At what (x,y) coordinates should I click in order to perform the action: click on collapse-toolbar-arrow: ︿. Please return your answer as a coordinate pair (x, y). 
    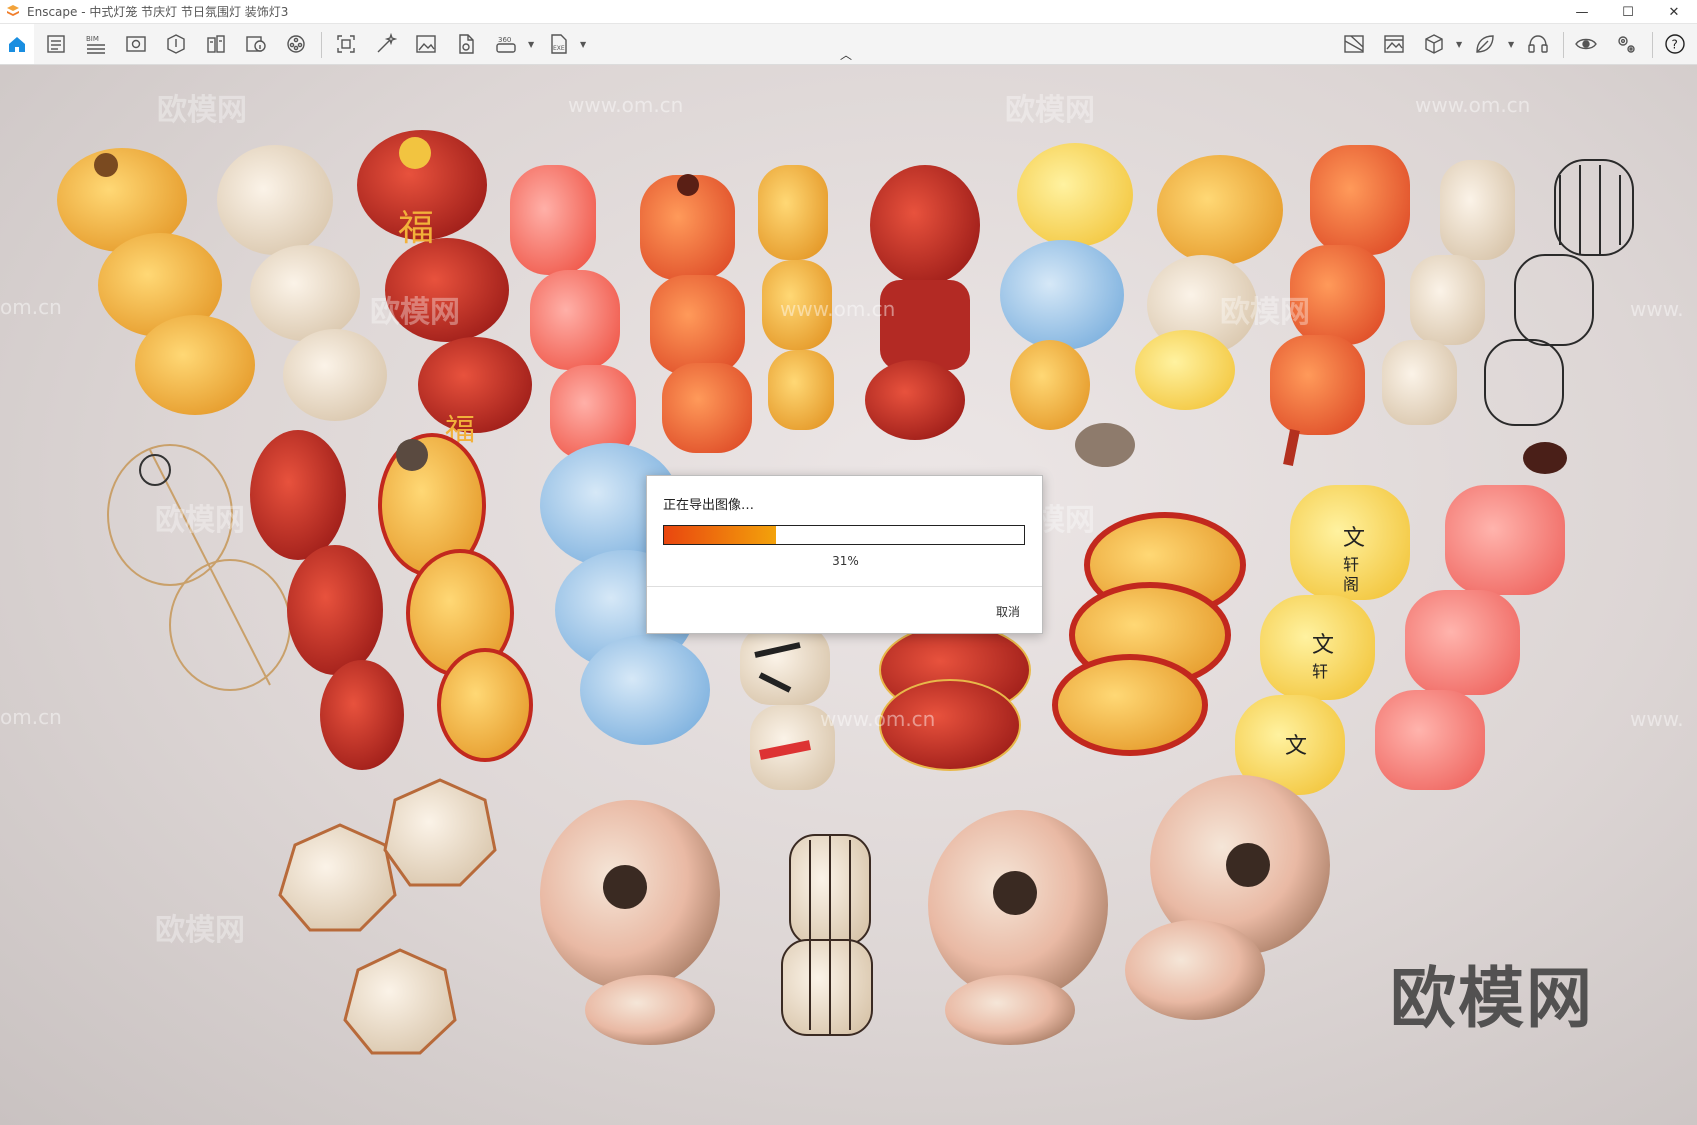
    Looking at the image, I should click on (846, 55).